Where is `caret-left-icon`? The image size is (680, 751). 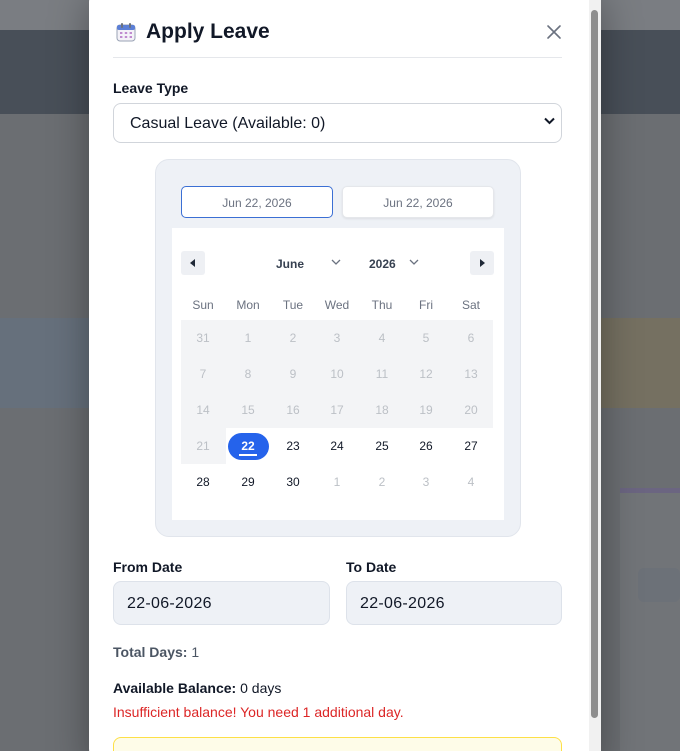 caret-left-icon is located at coordinates (192, 263).